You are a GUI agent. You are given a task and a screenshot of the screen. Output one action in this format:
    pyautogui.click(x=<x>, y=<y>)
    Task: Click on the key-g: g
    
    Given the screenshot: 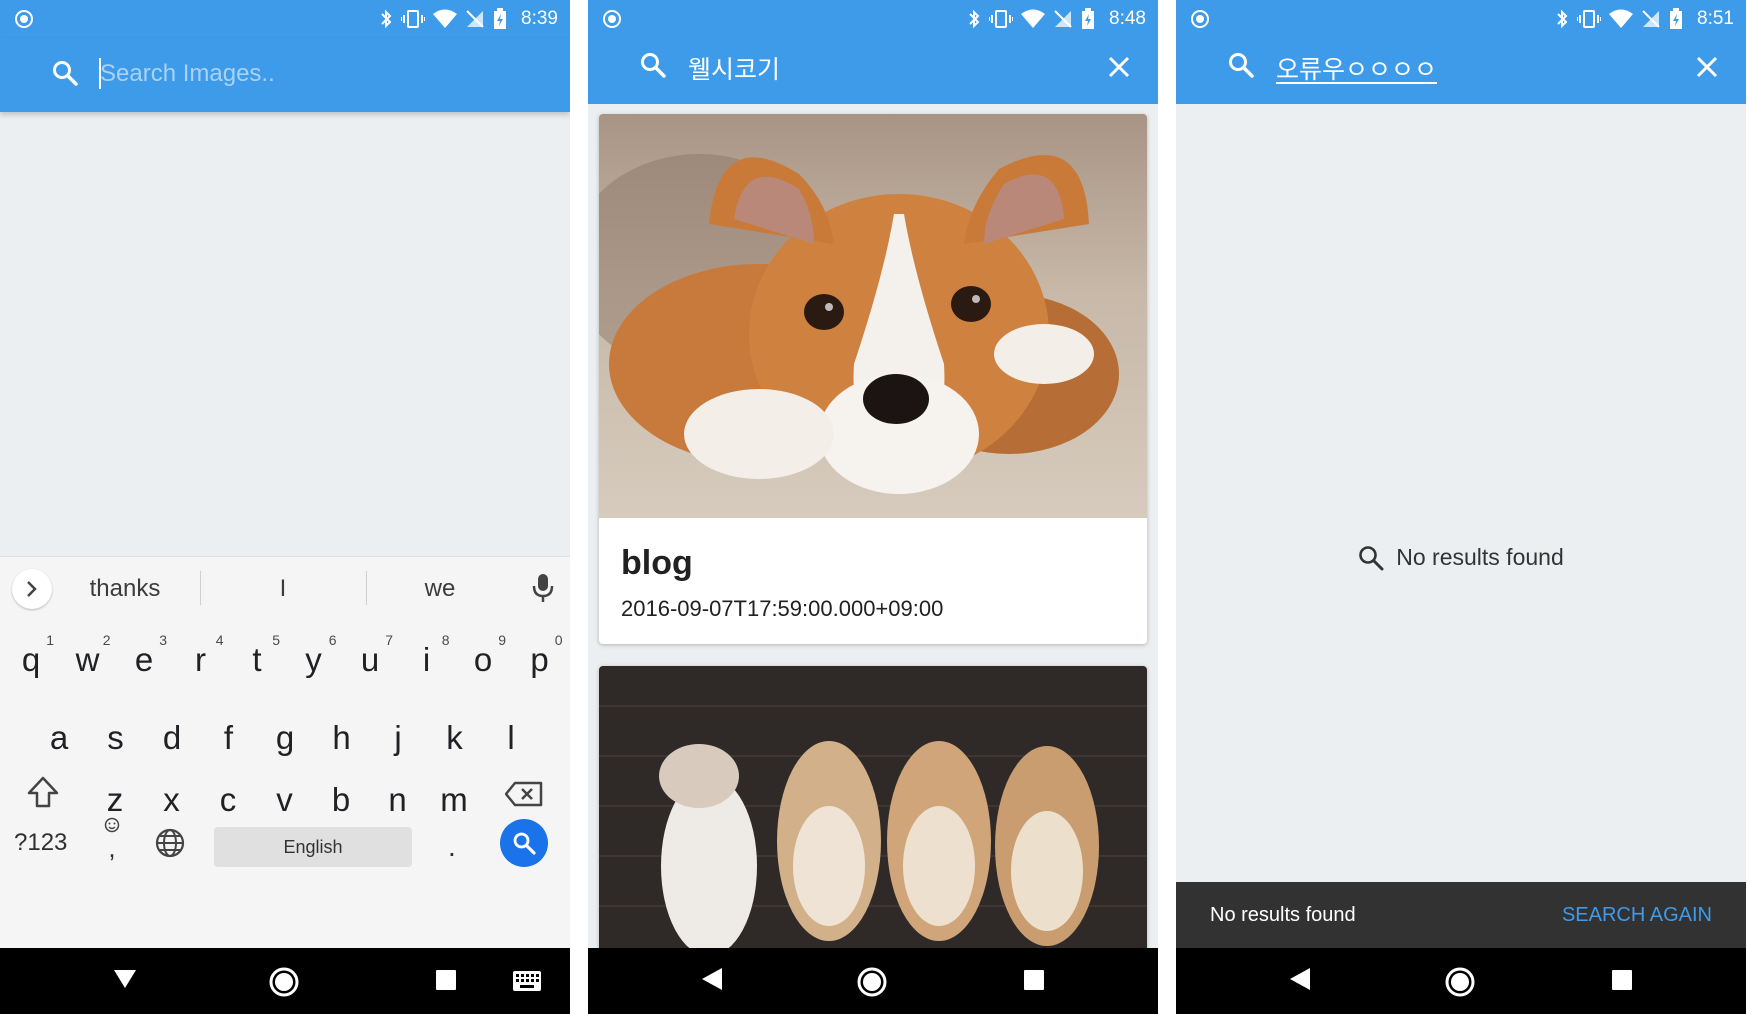 What is the action you would take?
    pyautogui.click(x=285, y=738)
    